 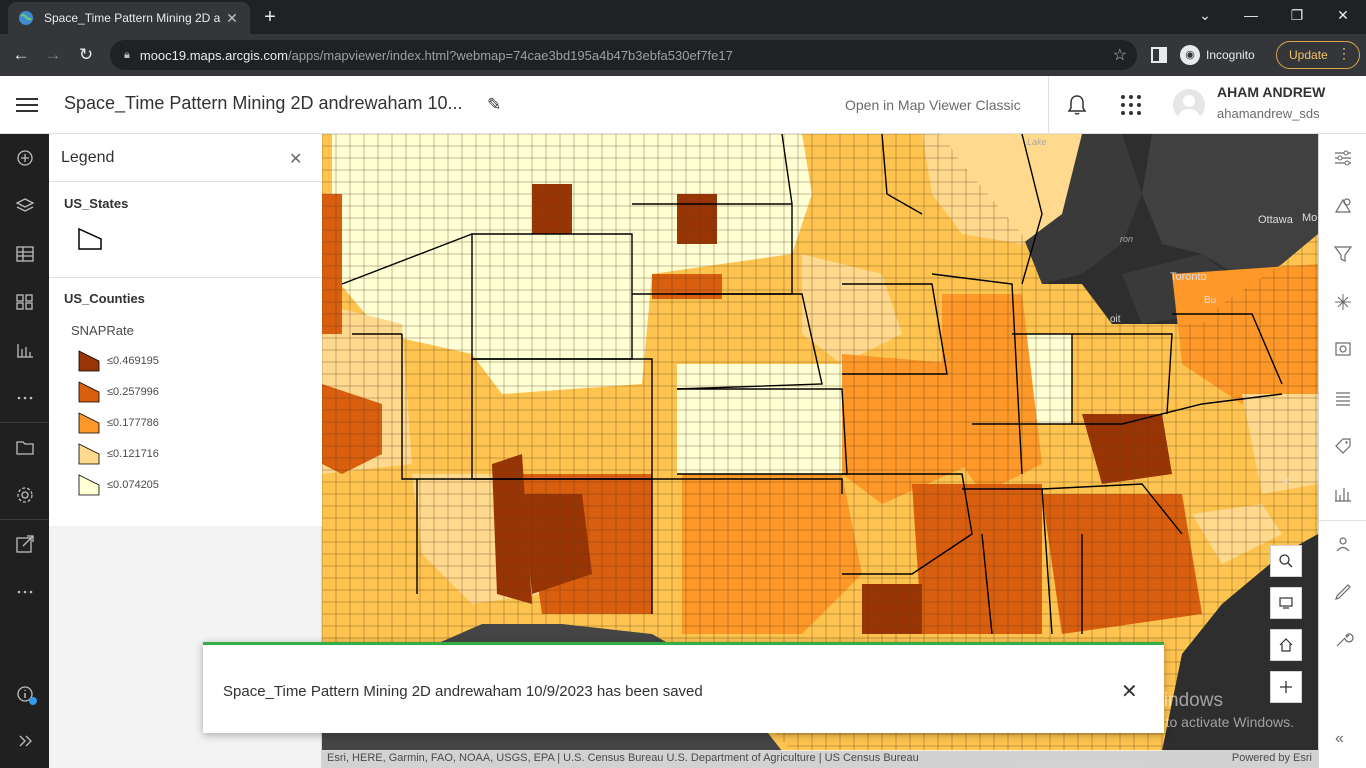 I want to click on legend-icon, so click(x=25, y=302).